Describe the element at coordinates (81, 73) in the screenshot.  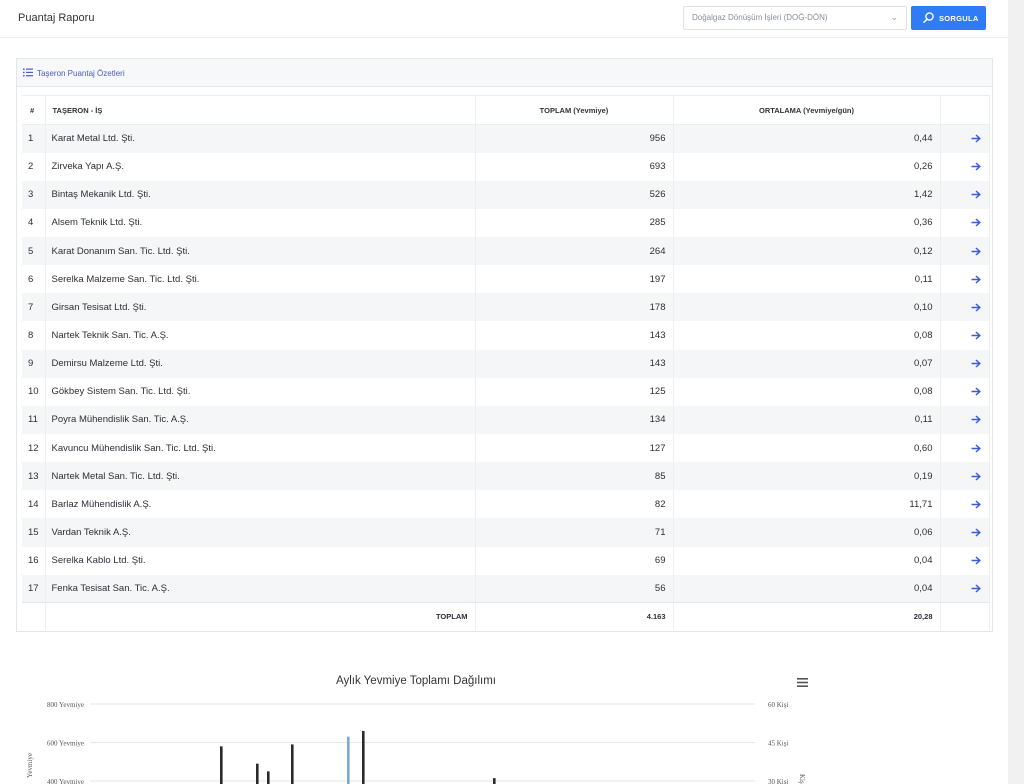
I see `summary-card-title: Taşeron Puantaj Özetleri` at that location.